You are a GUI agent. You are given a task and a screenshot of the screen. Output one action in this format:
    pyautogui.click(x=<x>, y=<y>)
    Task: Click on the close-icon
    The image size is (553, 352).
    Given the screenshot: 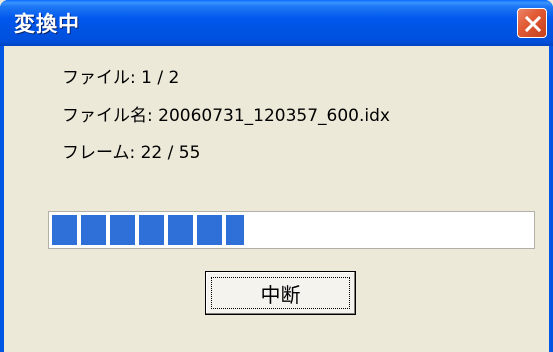 What is the action you would take?
    pyautogui.click(x=533, y=24)
    